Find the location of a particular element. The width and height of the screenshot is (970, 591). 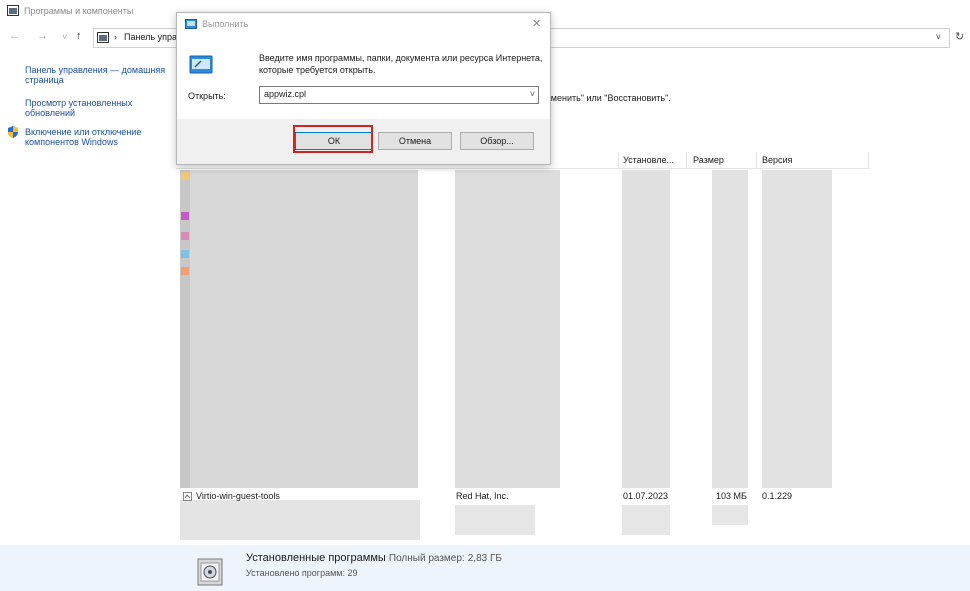

column-header-version: Версия is located at coordinates (777, 160).